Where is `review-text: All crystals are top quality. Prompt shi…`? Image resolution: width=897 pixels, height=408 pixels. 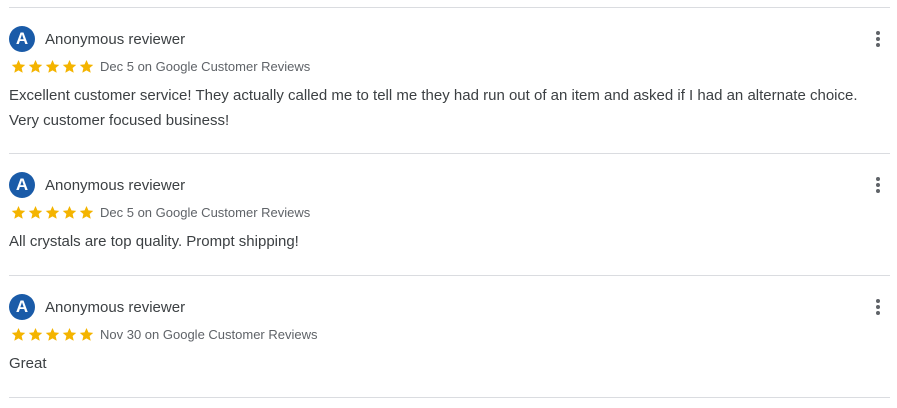 review-text: All crystals are top quality. Prompt shi… is located at coordinates (154, 241).